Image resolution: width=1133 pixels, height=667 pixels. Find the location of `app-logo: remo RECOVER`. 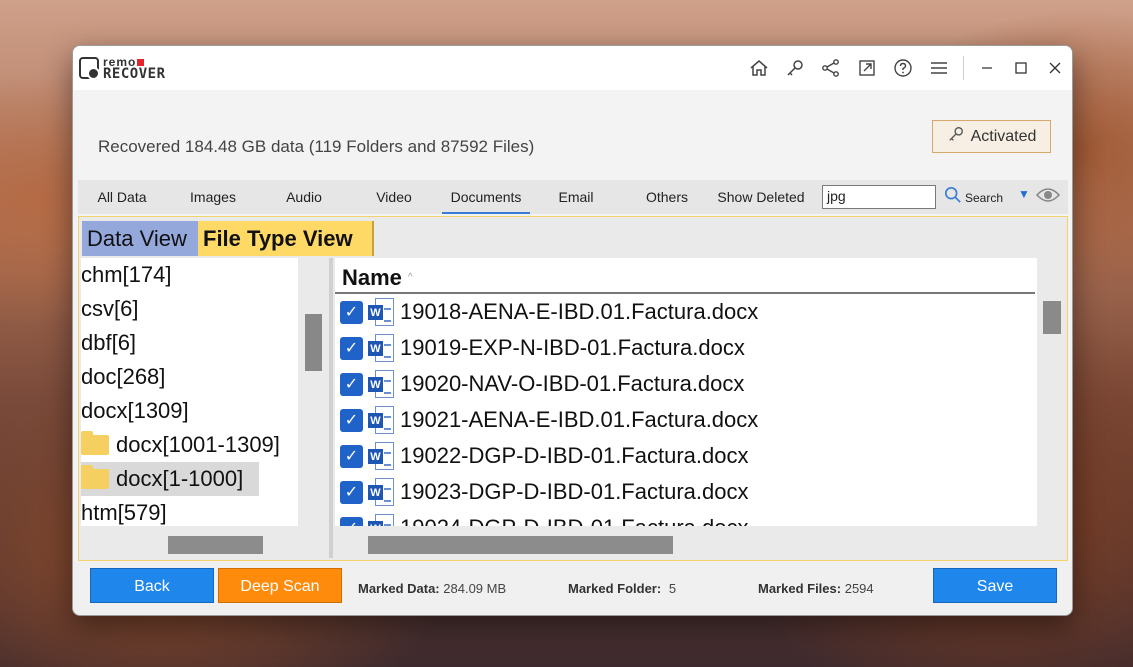

app-logo: remo RECOVER is located at coordinates (122, 69).